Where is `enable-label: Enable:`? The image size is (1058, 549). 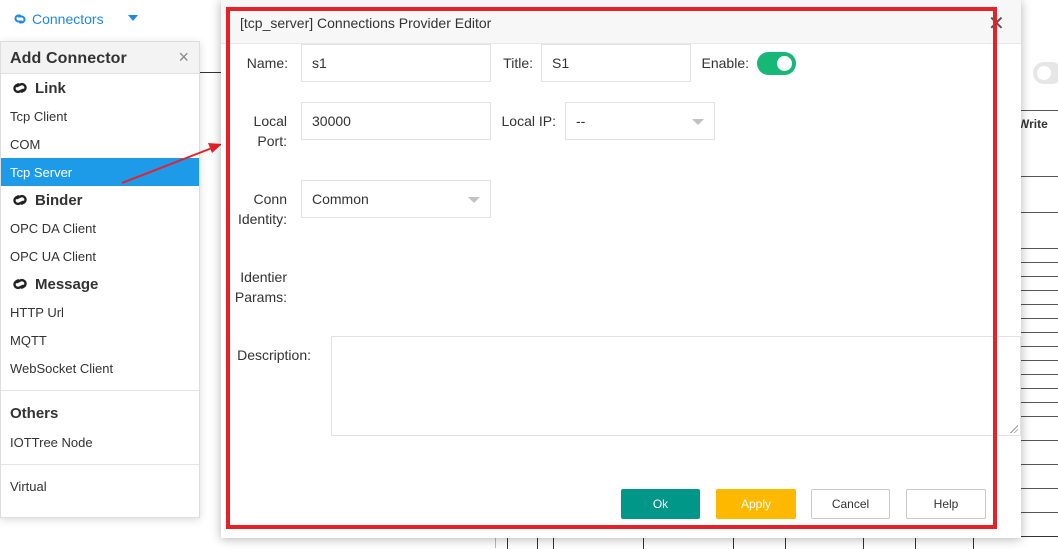 enable-label: Enable: is located at coordinates (725, 63).